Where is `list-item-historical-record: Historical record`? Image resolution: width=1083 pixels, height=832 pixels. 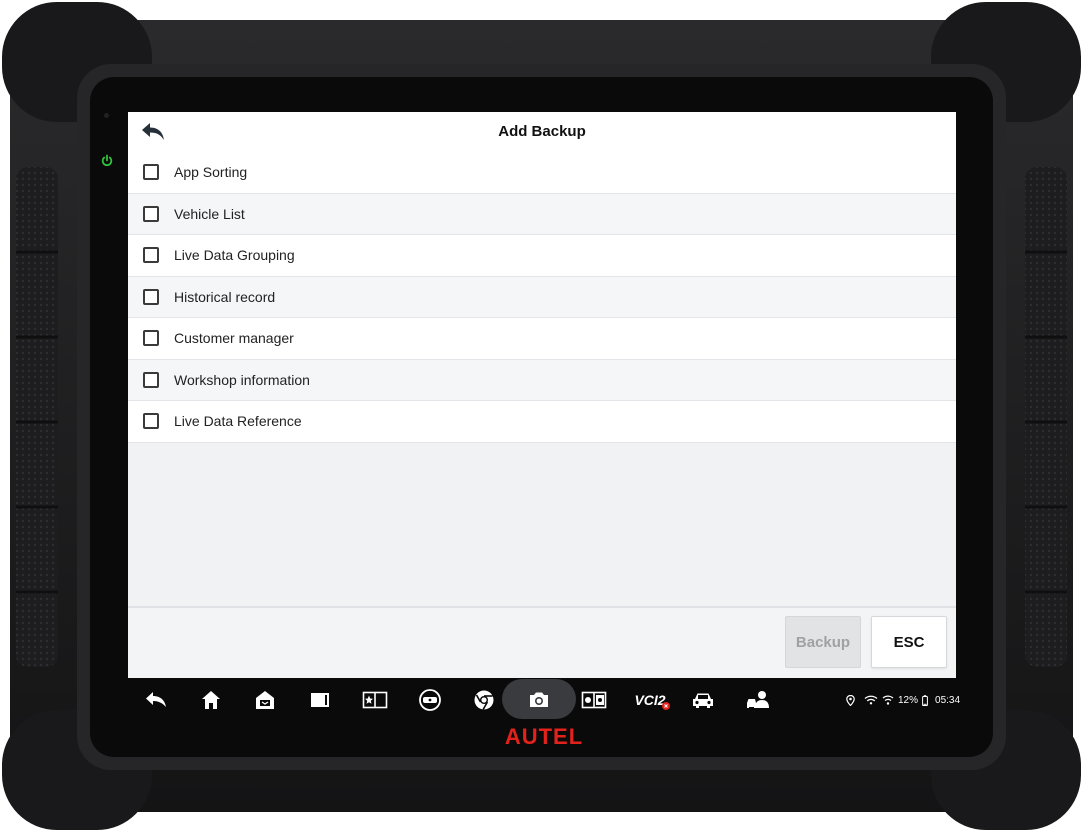 list-item-historical-record: Historical record is located at coordinates (542, 297).